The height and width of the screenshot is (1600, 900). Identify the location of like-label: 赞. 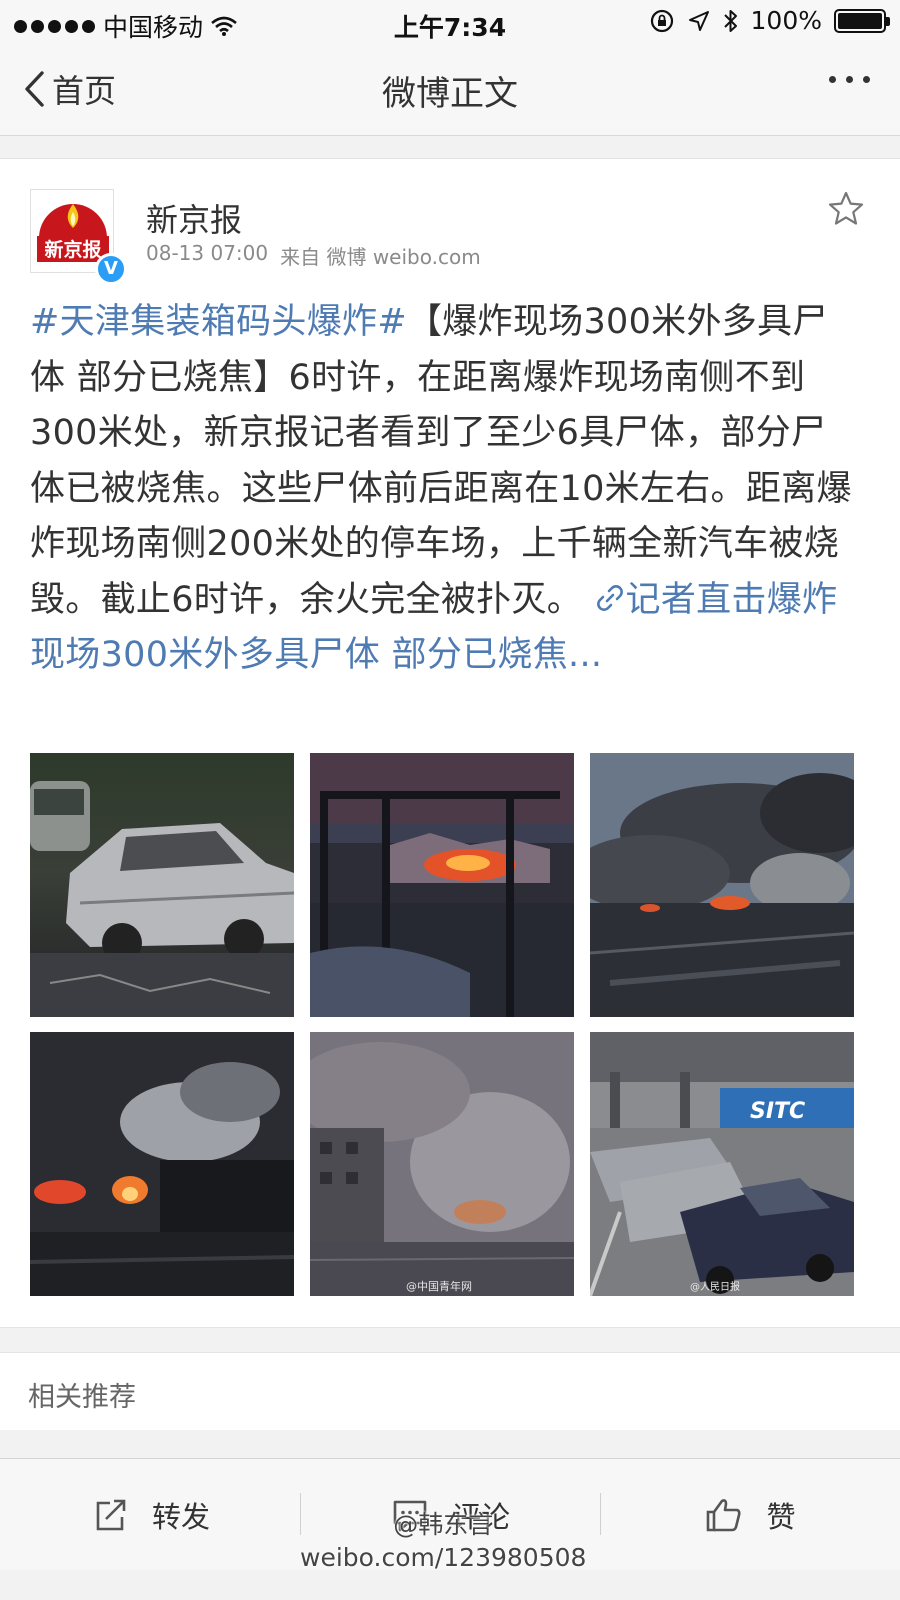
(781, 1516).